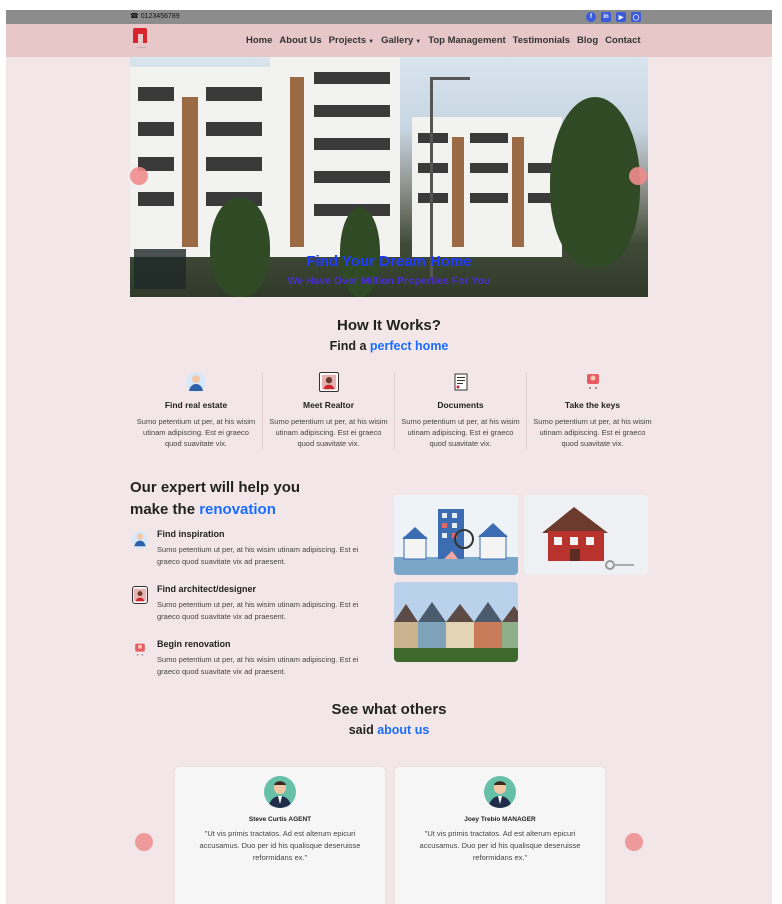 The width and height of the screenshot is (782, 904). I want to click on nav-gallery-label: Gallery, so click(397, 40).